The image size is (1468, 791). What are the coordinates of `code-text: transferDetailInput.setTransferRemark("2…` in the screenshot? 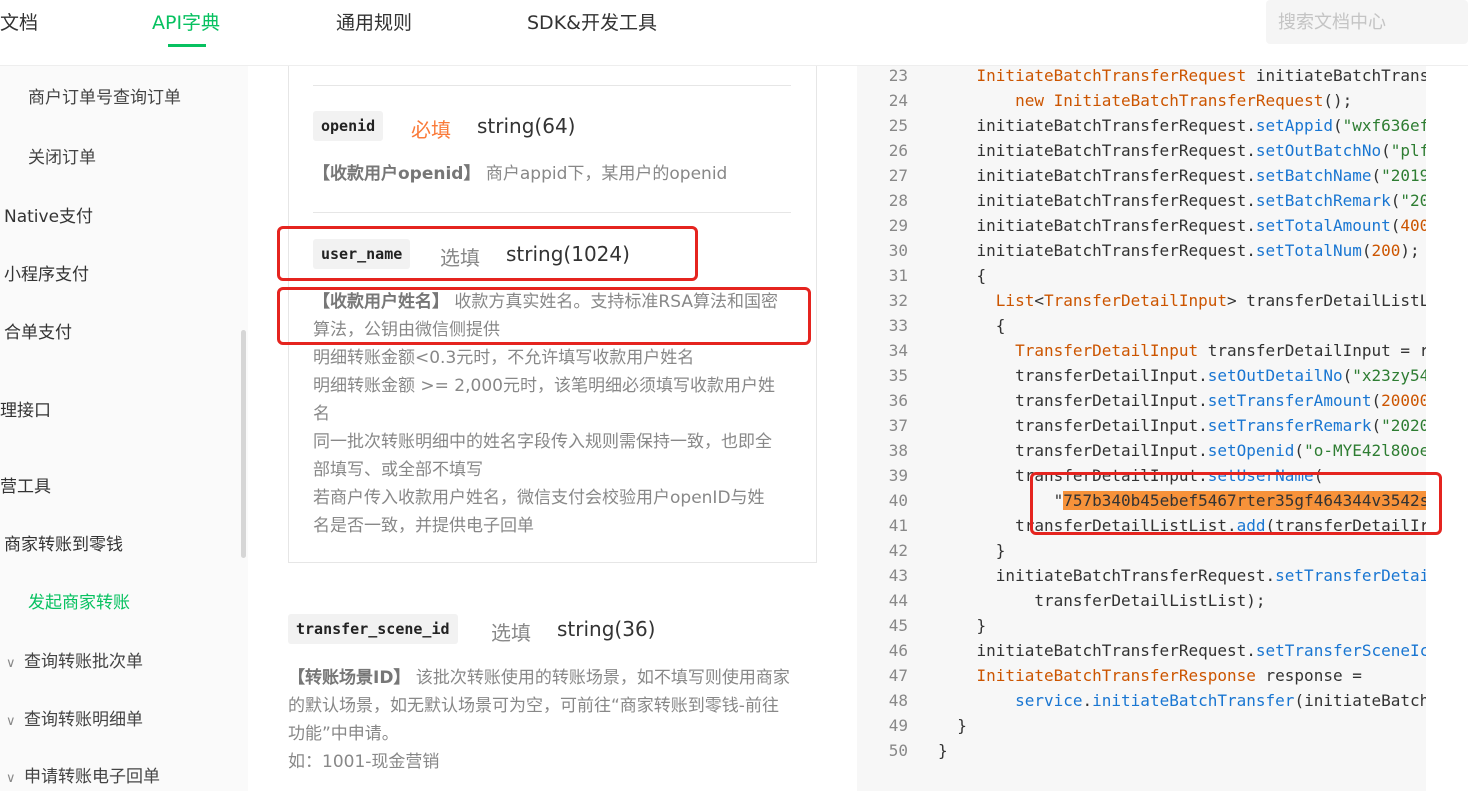 It's located at (1182, 425).